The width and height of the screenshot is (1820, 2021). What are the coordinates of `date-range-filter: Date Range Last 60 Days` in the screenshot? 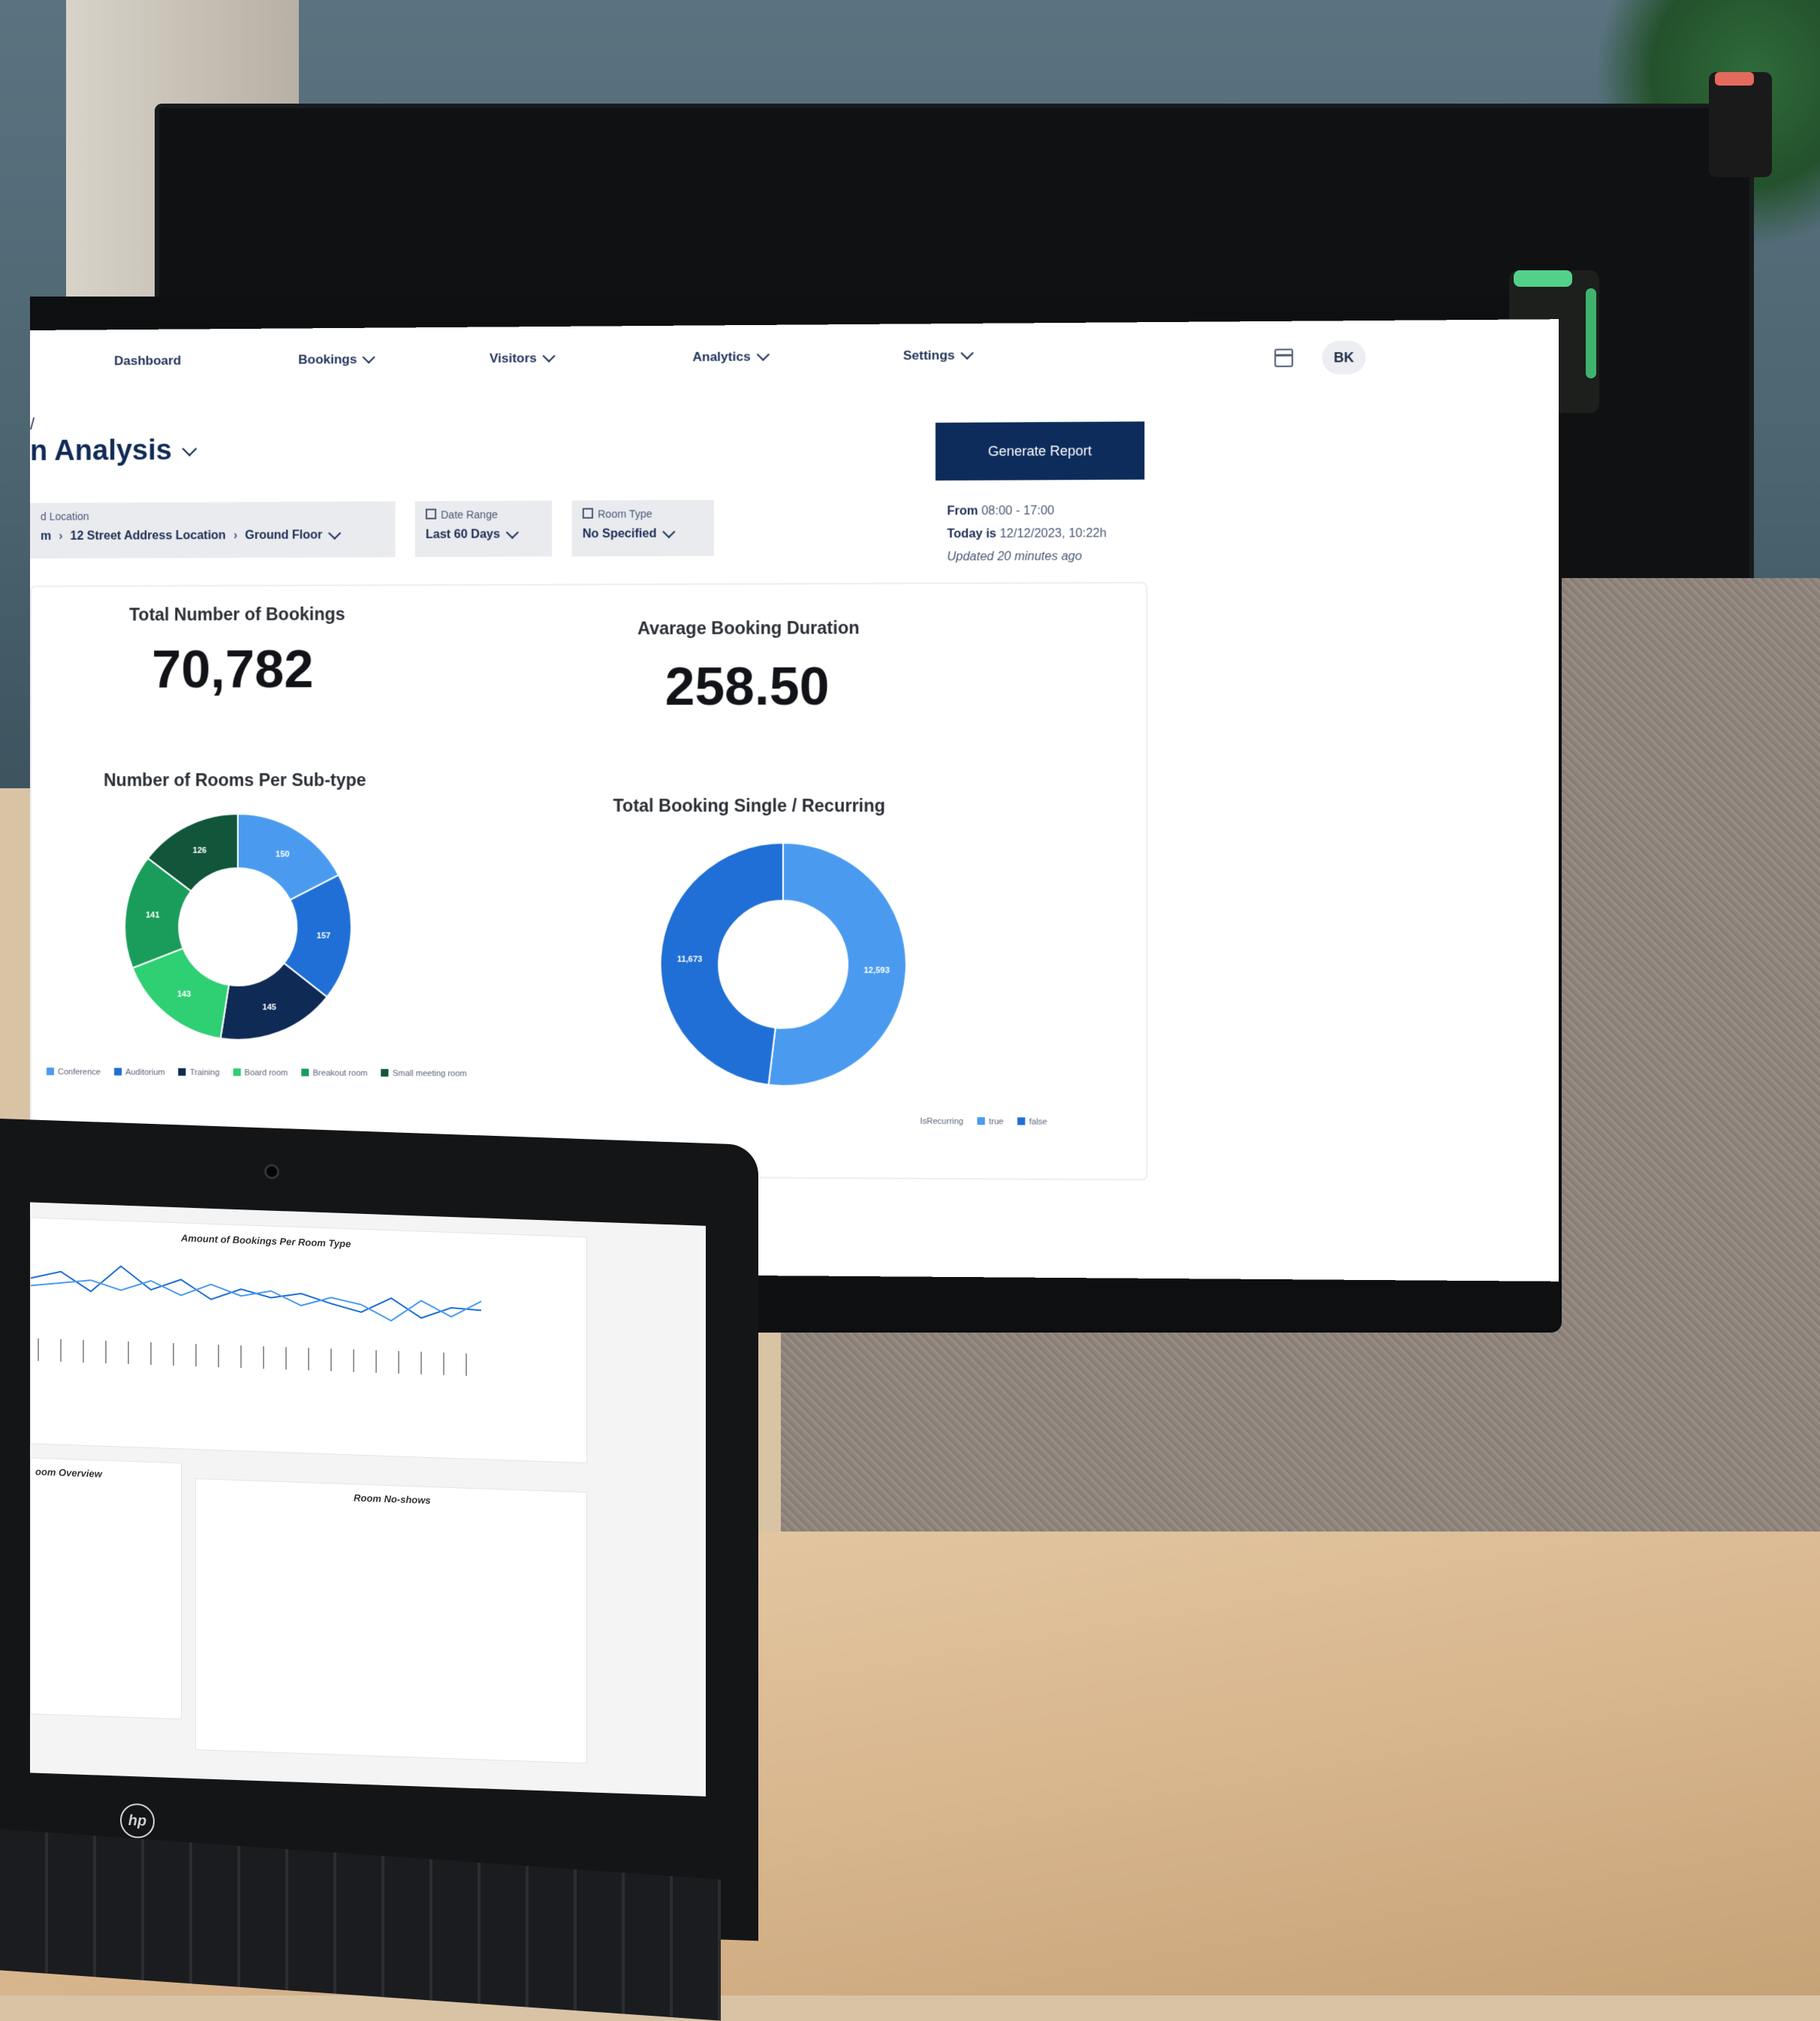 It's located at (483, 529).